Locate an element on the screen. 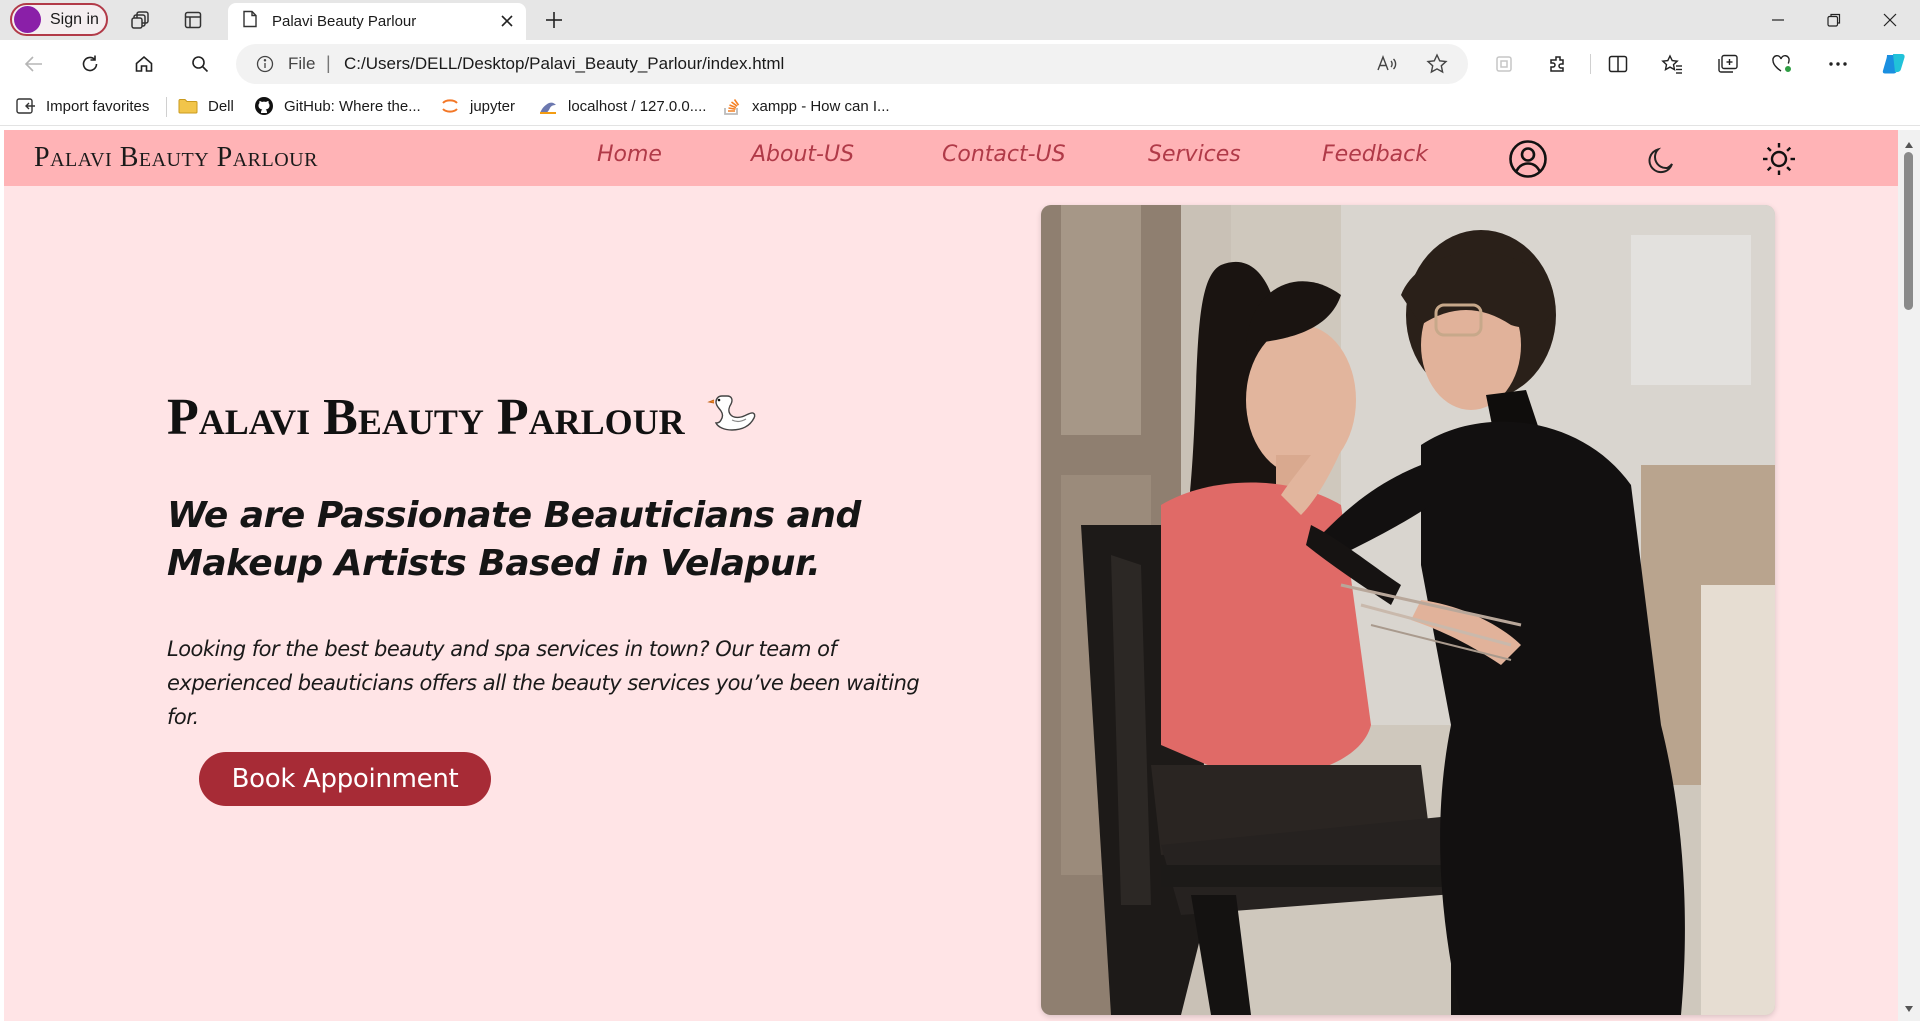  collections-icon is located at coordinates (1728, 64).